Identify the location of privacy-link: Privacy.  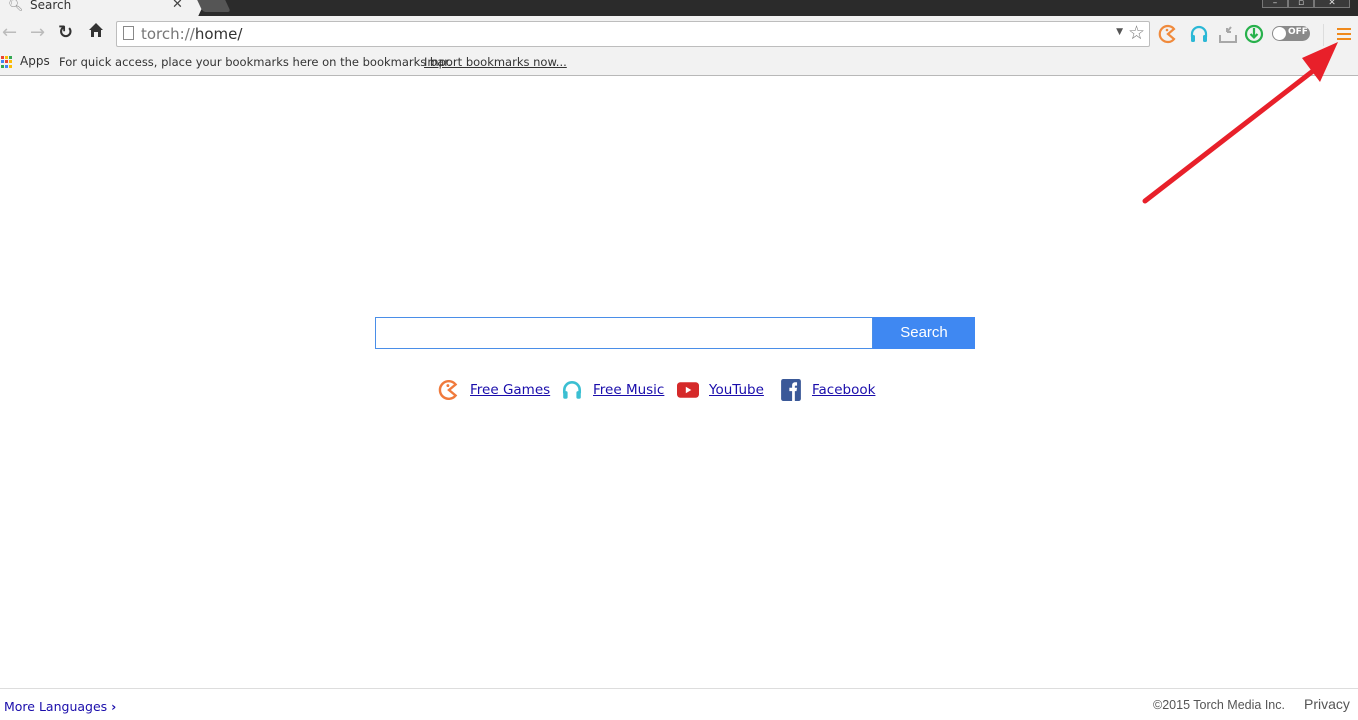
(1327, 704).